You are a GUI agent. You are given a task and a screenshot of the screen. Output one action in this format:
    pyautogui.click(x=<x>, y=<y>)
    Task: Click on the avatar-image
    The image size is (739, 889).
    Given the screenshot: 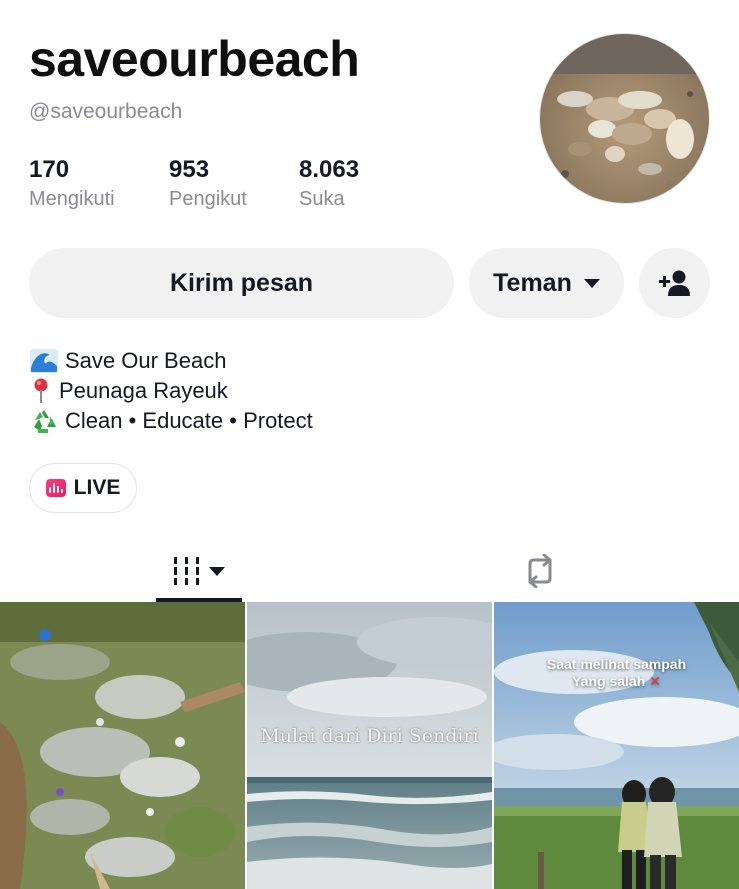 What is the action you would take?
    pyautogui.click(x=624, y=118)
    